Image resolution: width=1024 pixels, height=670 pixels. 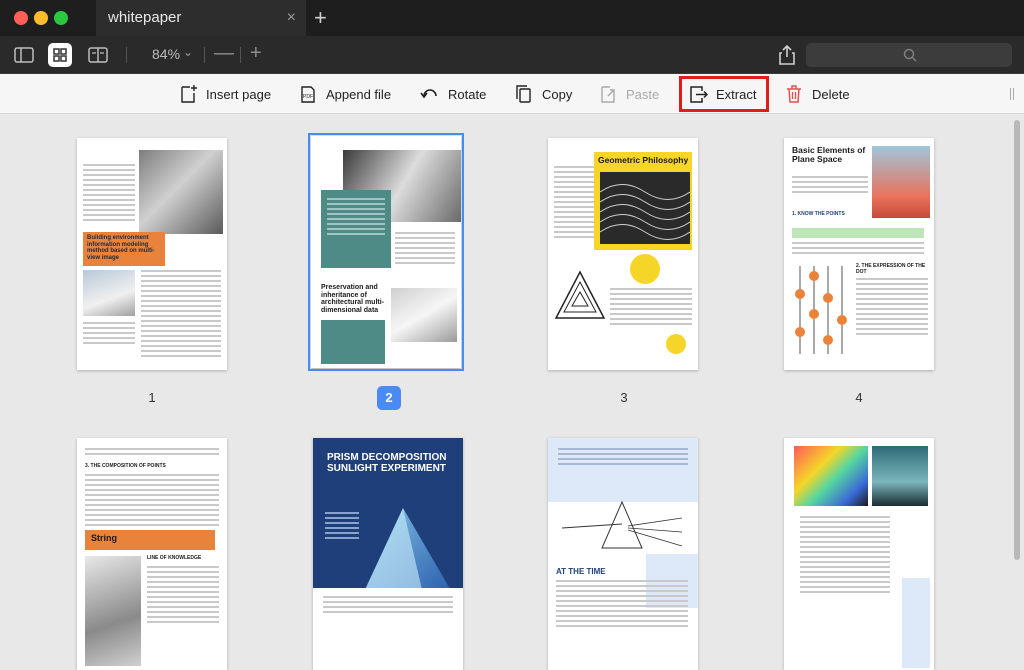 What do you see at coordinates (145, 17) in the screenshot?
I see `document-tab-title: whitepaper` at bounding box center [145, 17].